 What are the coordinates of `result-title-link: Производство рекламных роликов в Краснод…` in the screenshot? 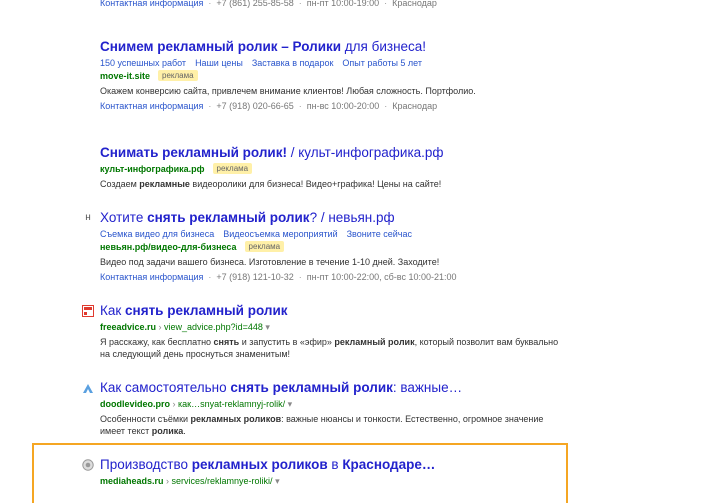 It's located at (267, 465).